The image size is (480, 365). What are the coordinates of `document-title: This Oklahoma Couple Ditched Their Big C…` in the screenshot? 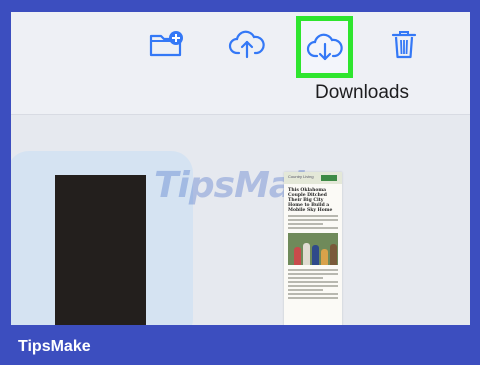 It's located at (310, 200).